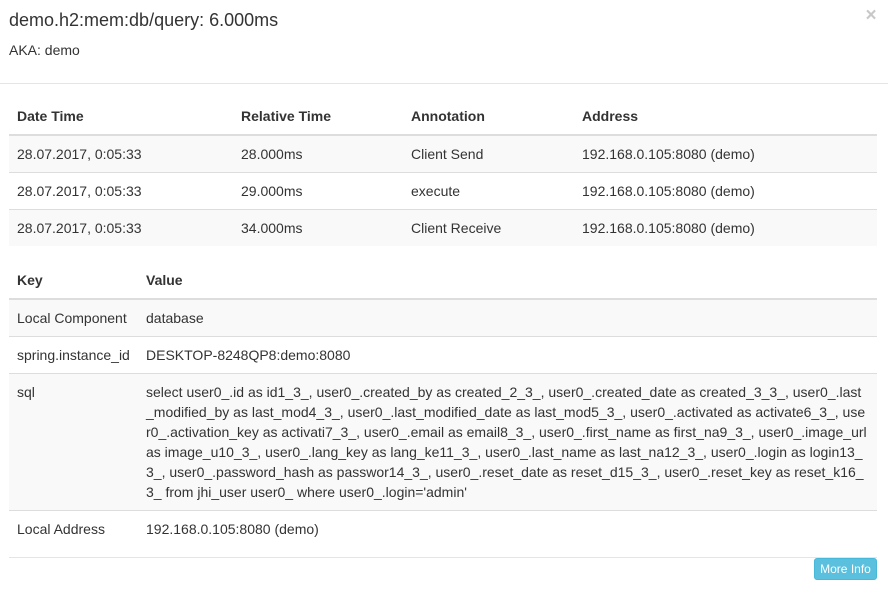 The width and height of the screenshot is (888, 591). What do you see at coordinates (507, 318) in the screenshot?
I see `tag-value-cell: database` at bounding box center [507, 318].